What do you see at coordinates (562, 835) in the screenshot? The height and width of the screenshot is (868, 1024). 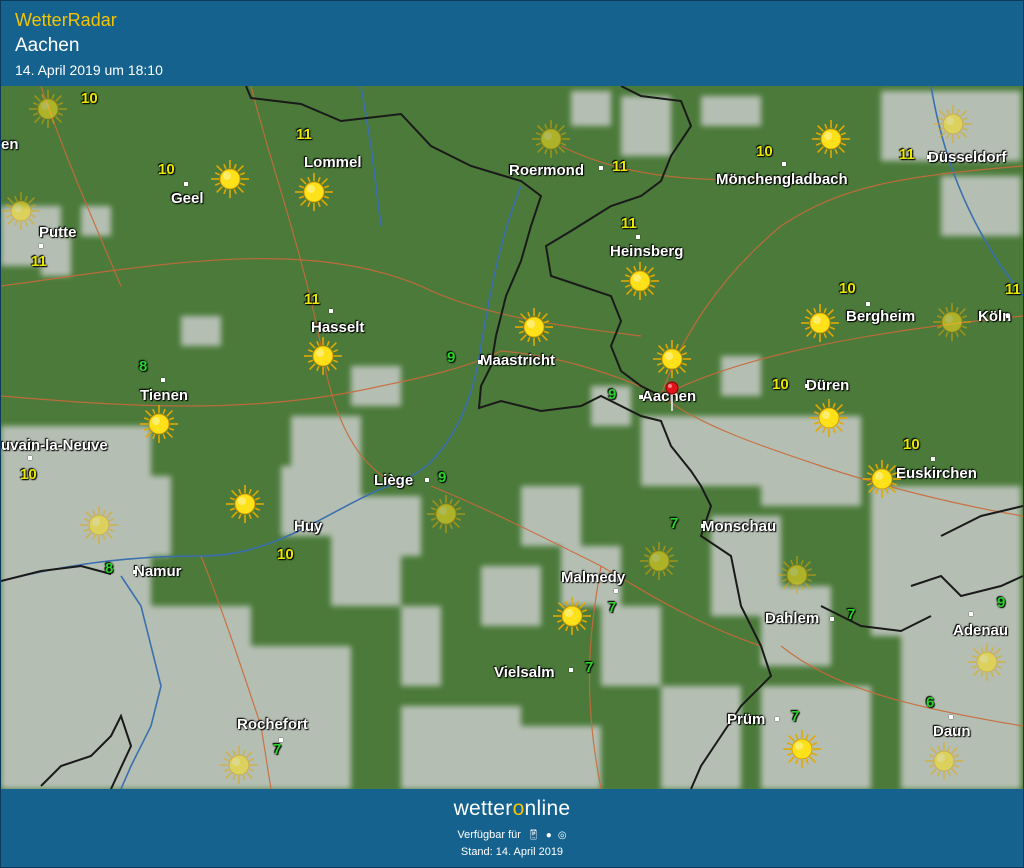 I see `web-icon: ◎` at bounding box center [562, 835].